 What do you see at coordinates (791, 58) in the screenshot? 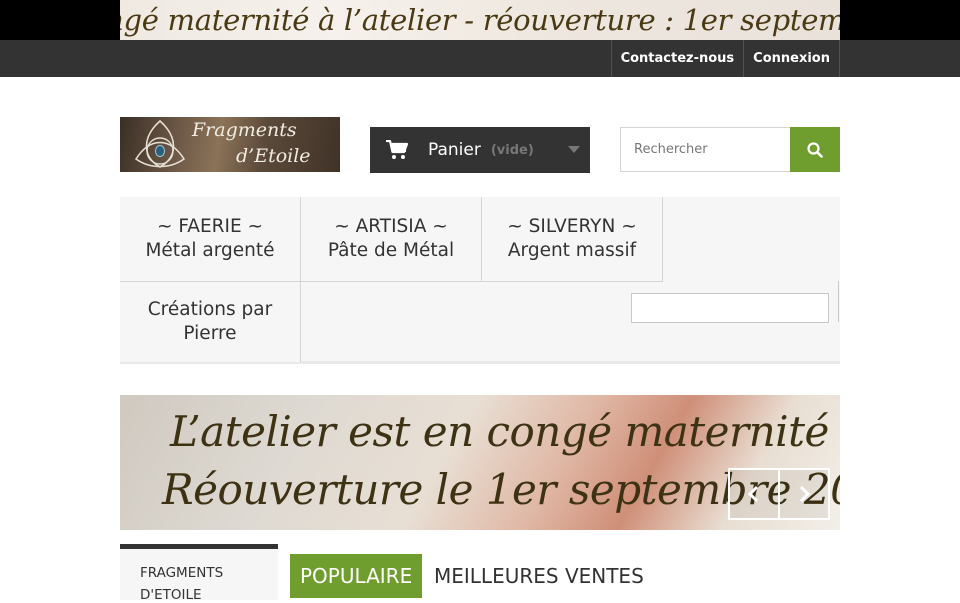
I see `login-link: Connexion` at bounding box center [791, 58].